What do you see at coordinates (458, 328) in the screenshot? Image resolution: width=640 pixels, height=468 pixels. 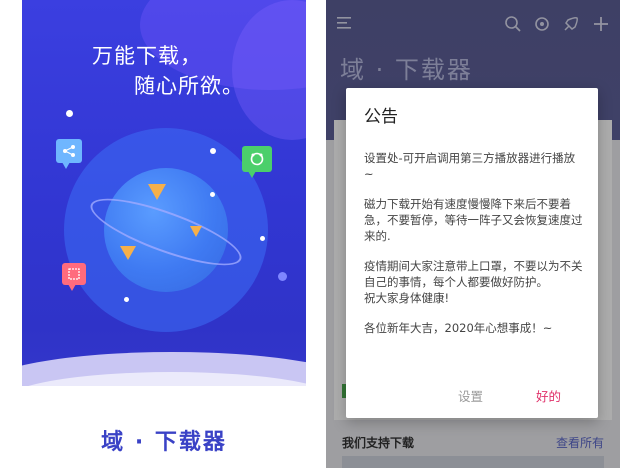 I see `dialog-paragraph: 各位新年大吉，2020年心想事成！~` at bounding box center [458, 328].